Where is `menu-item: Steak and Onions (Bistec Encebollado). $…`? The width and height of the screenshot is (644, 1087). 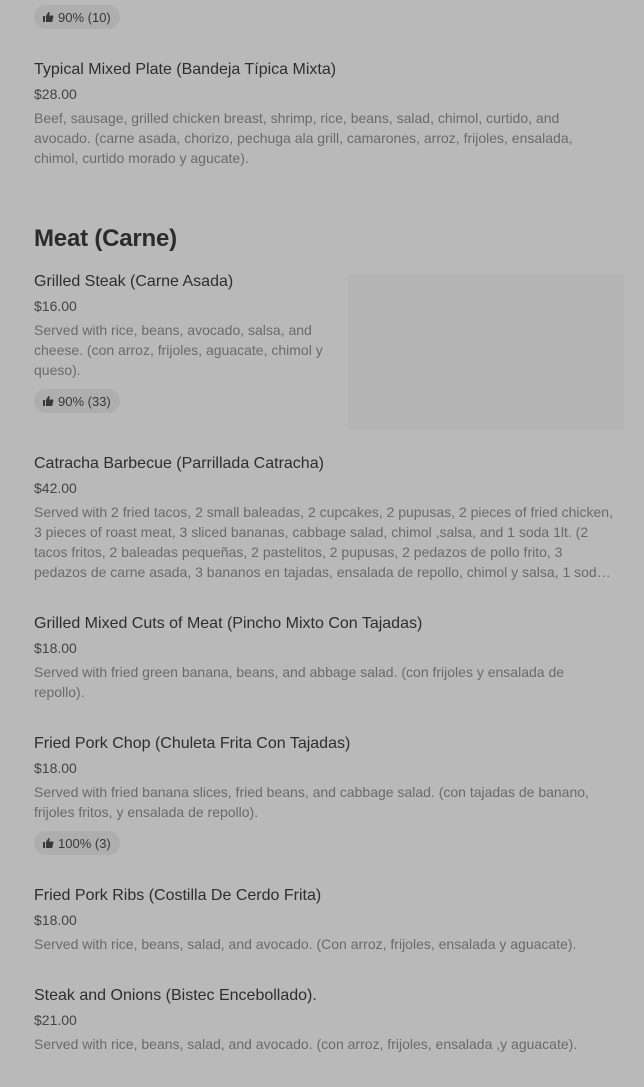
menu-item: Steak and Onions (Bistec Encebollado). $… is located at coordinates (325, 1020).